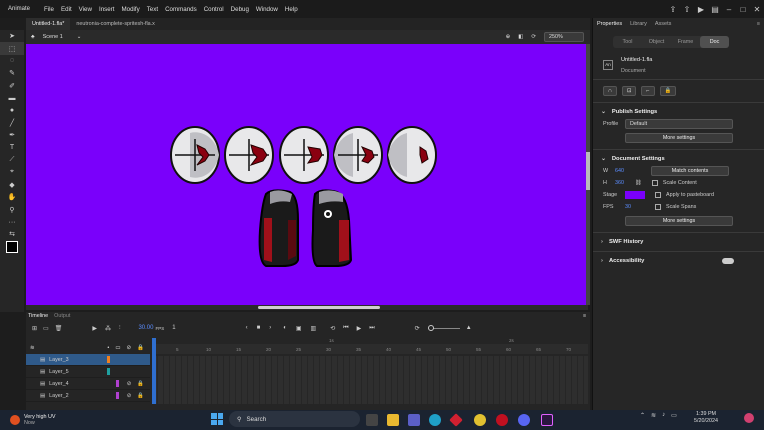  What do you see at coordinates (564, 37) in the screenshot?
I see `zoom-select: 250%` at bounding box center [564, 37].